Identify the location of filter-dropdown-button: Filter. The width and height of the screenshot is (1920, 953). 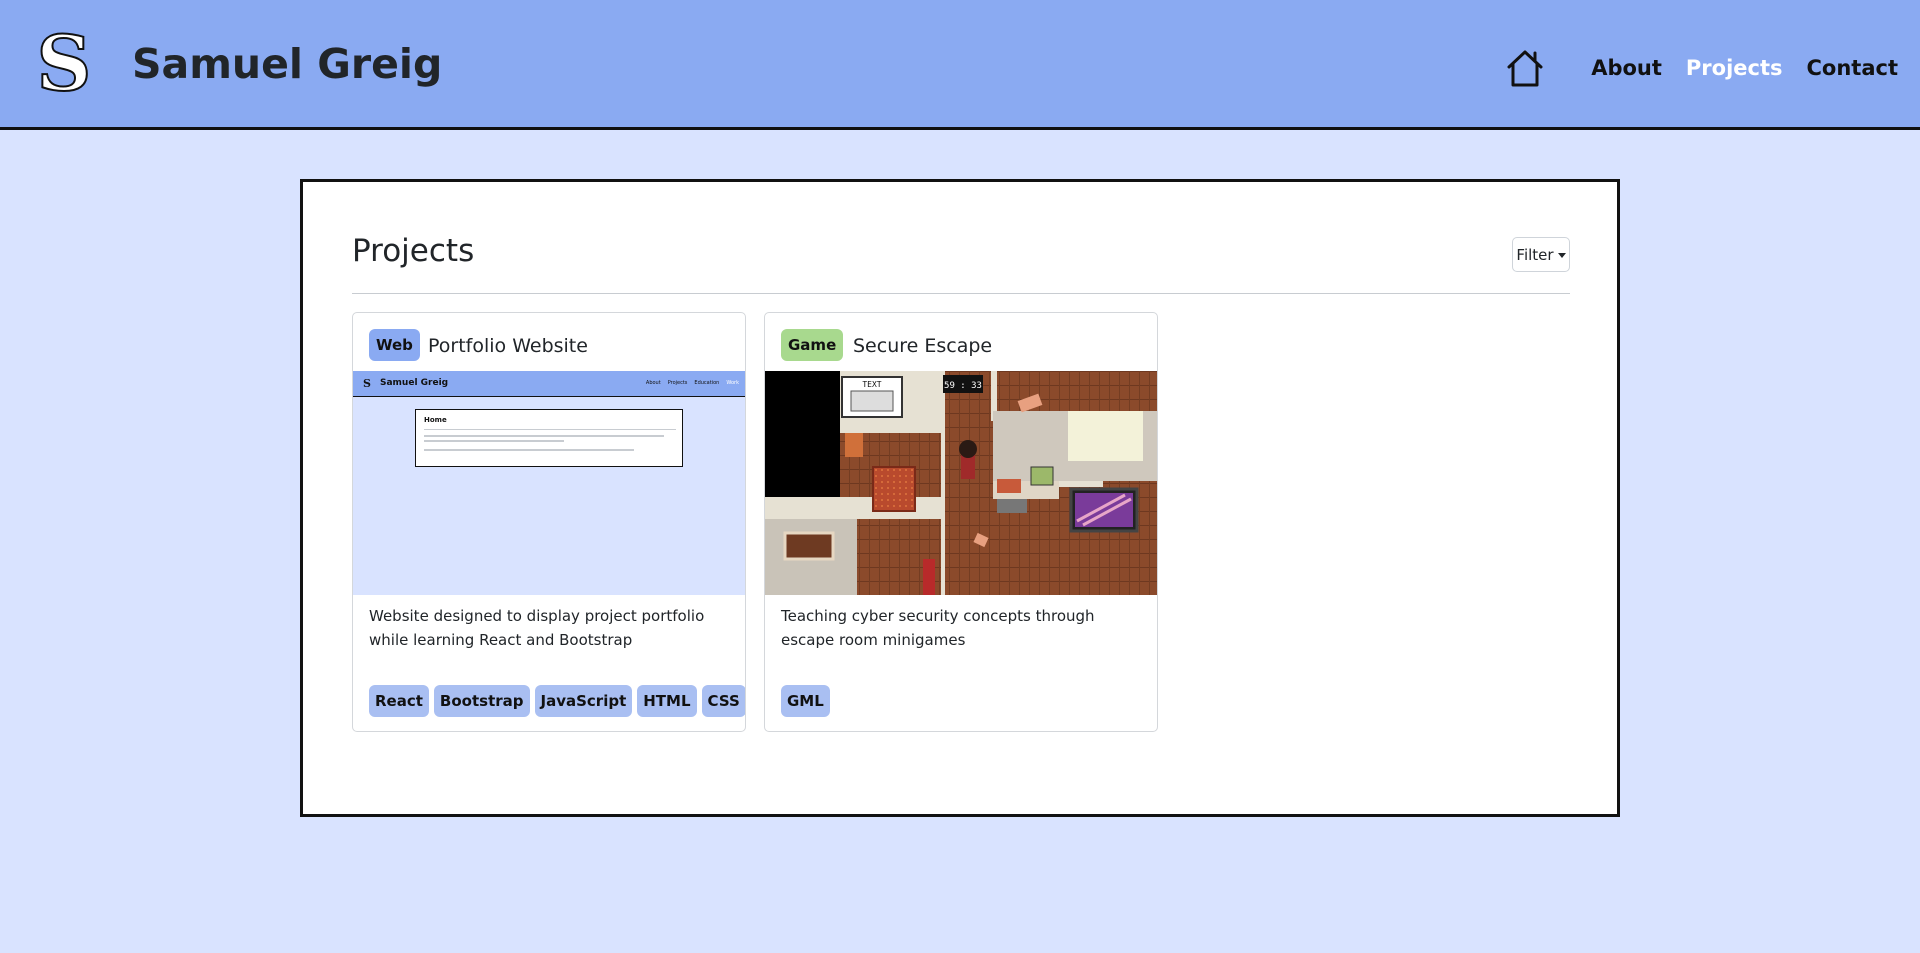
(1541, 254).